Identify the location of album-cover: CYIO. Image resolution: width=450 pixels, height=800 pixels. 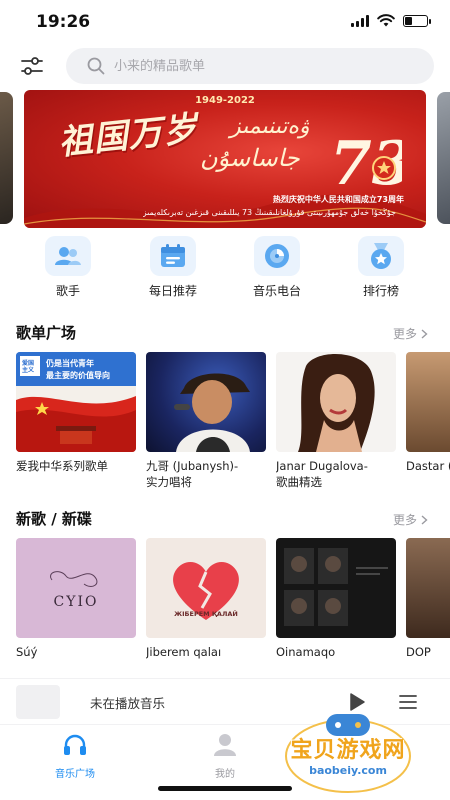
(76, 588).